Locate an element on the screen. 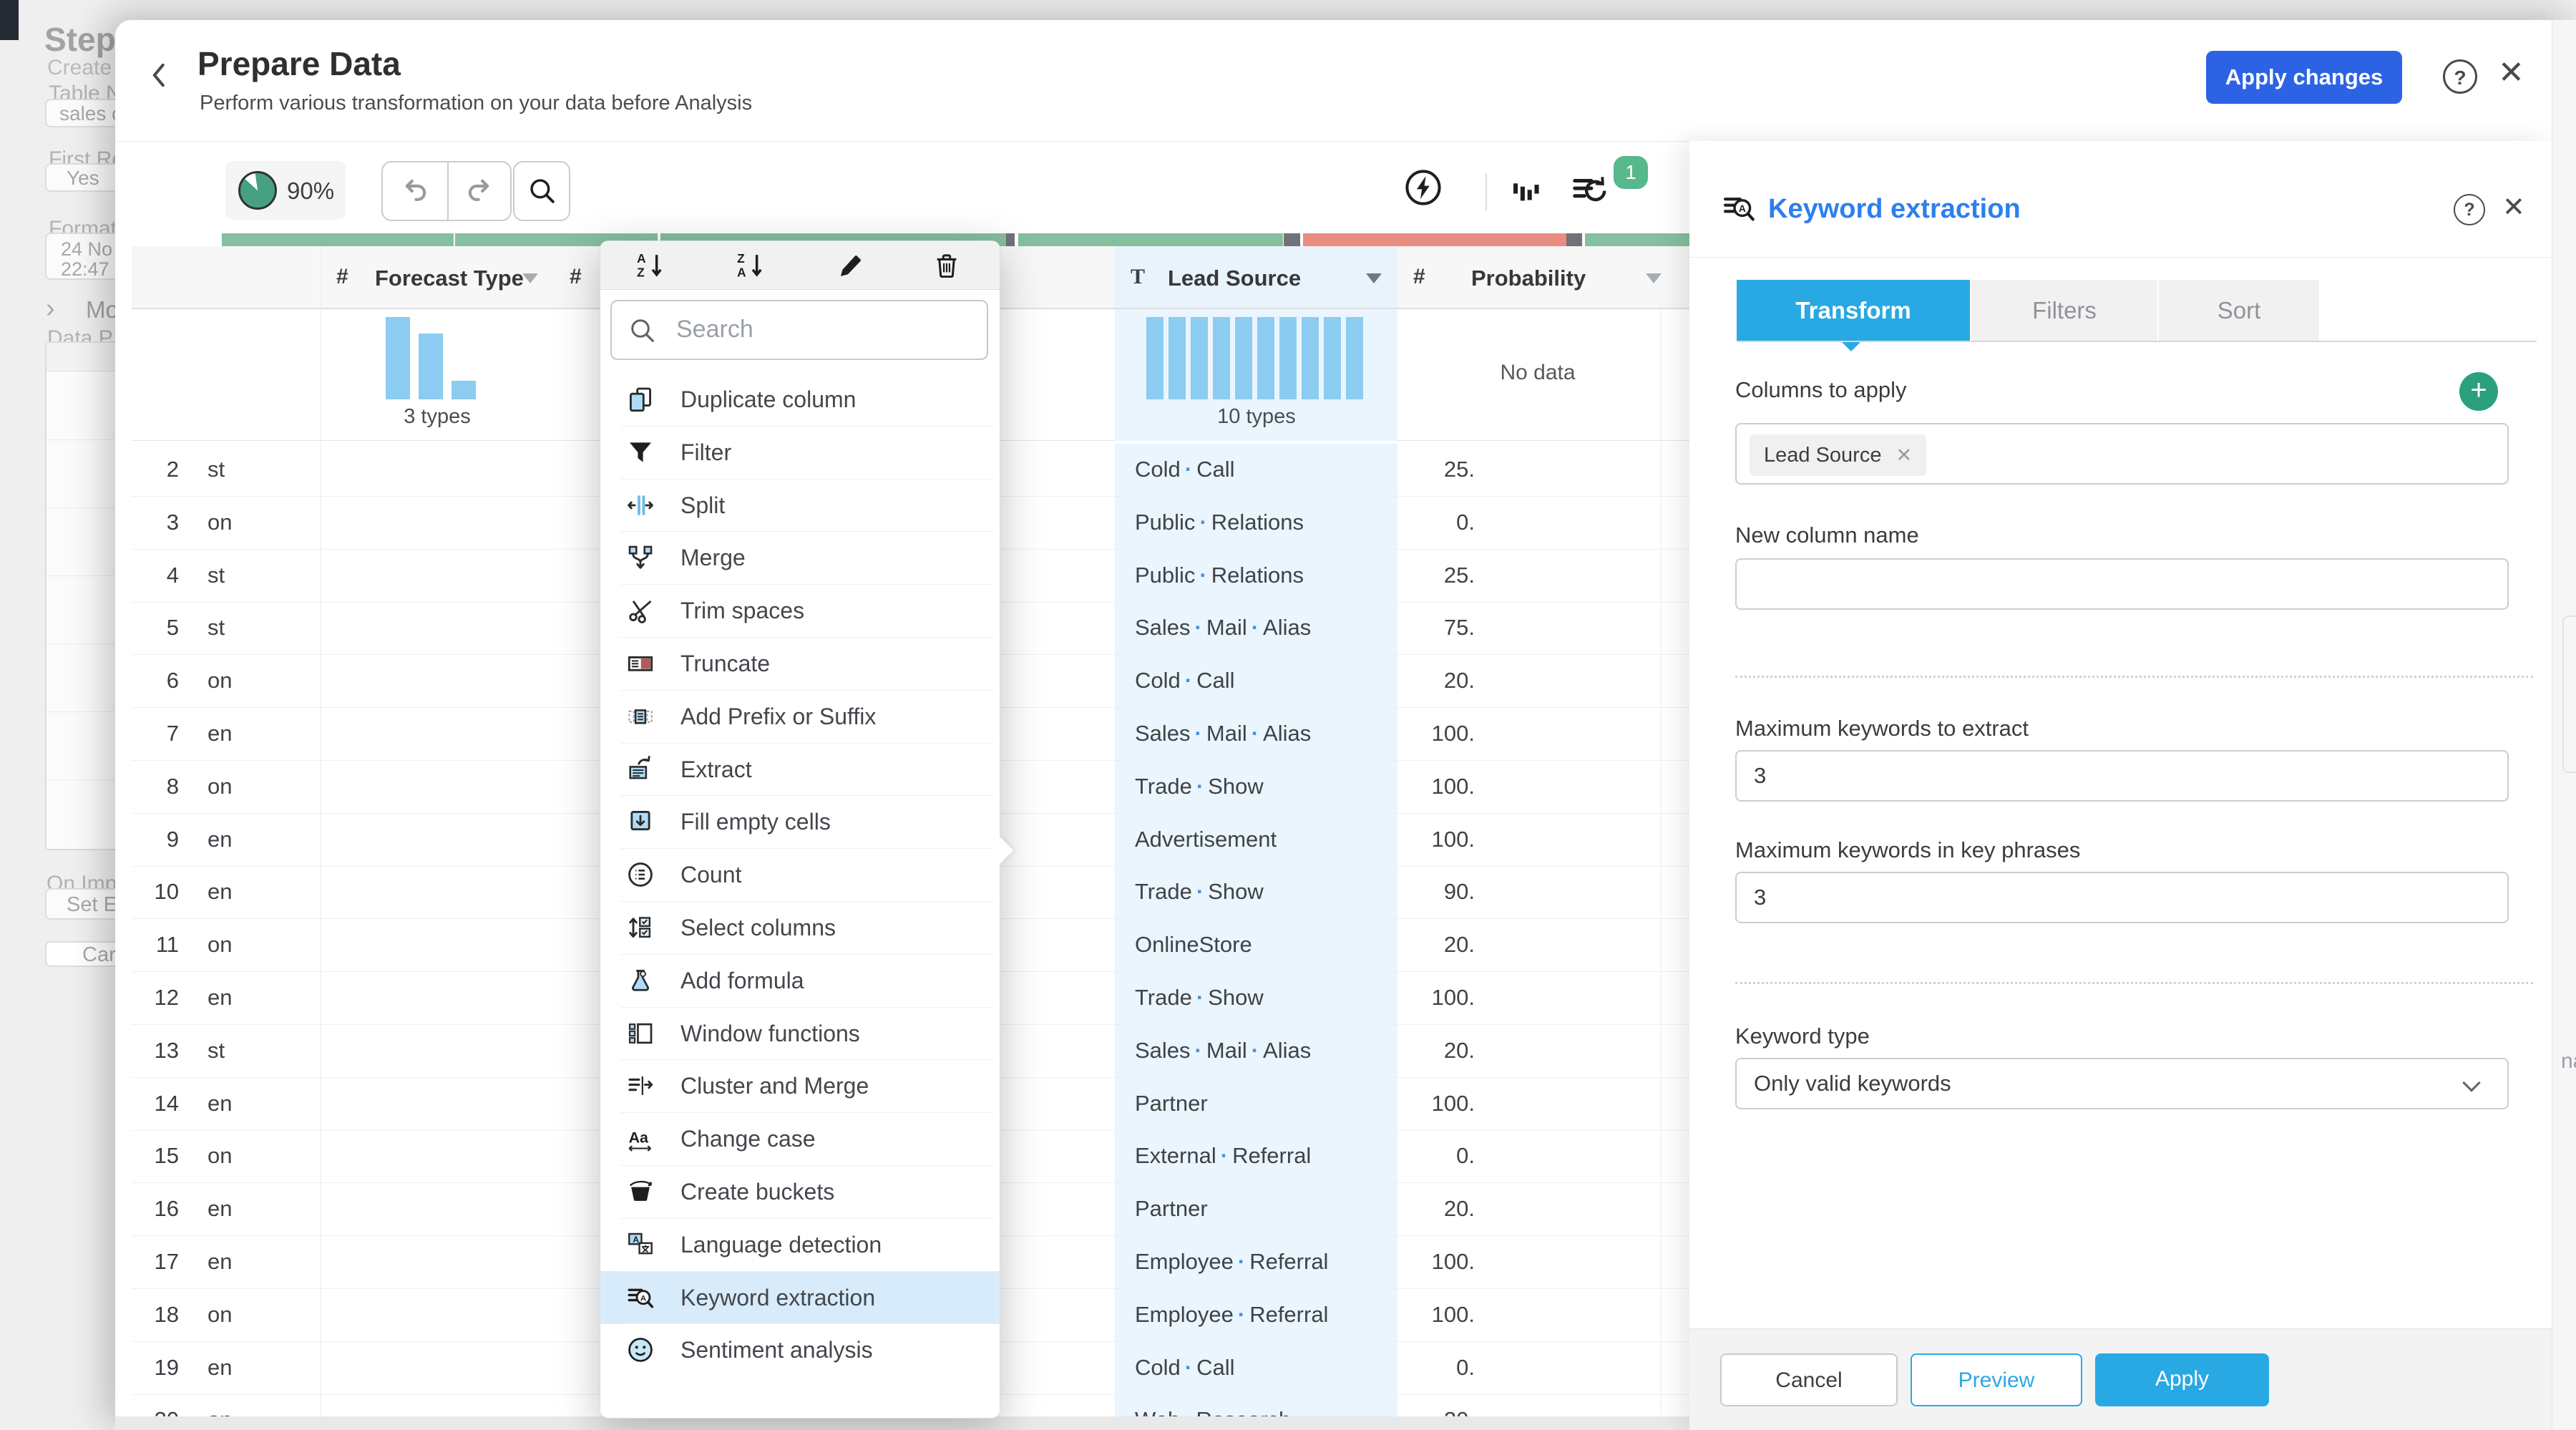 The image size is (2576, 1430). bg-dark-corner is located at coordinates (9, 20).